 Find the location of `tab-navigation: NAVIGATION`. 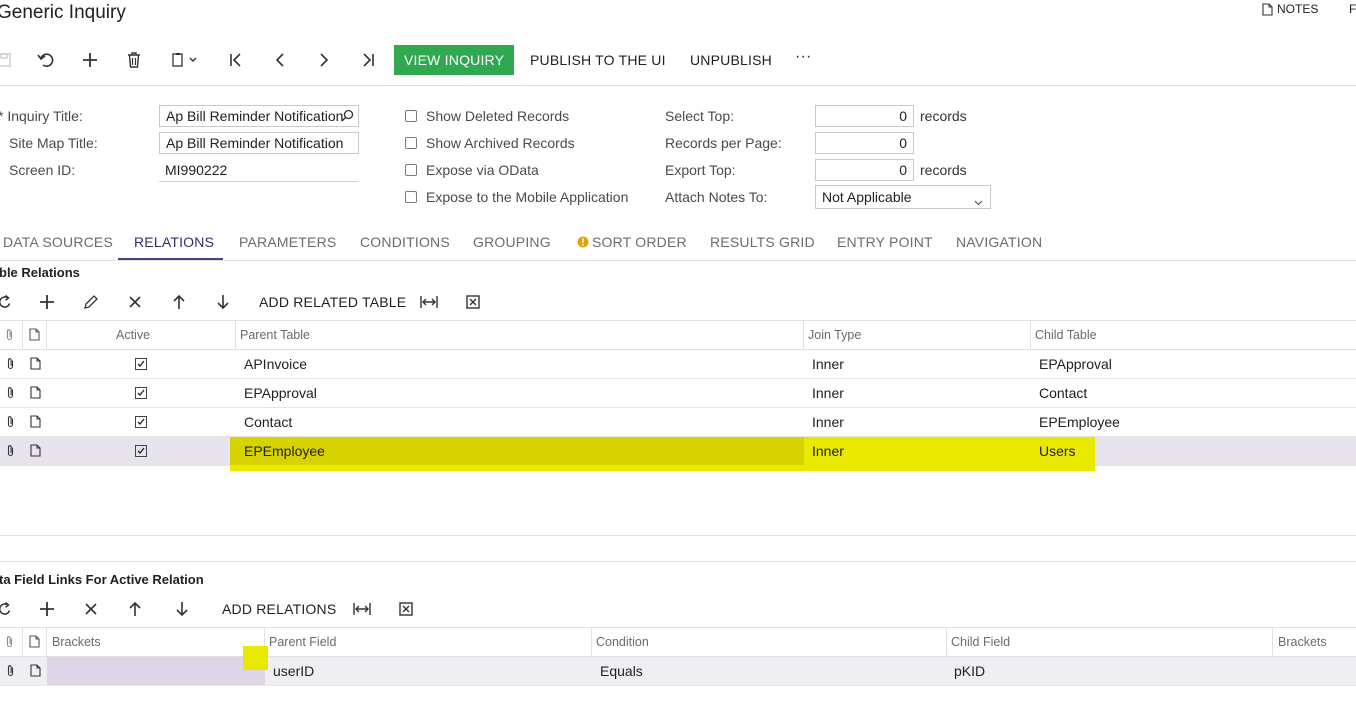

tab-navigation: NAVIGATION is located at coordinates (999, 242).